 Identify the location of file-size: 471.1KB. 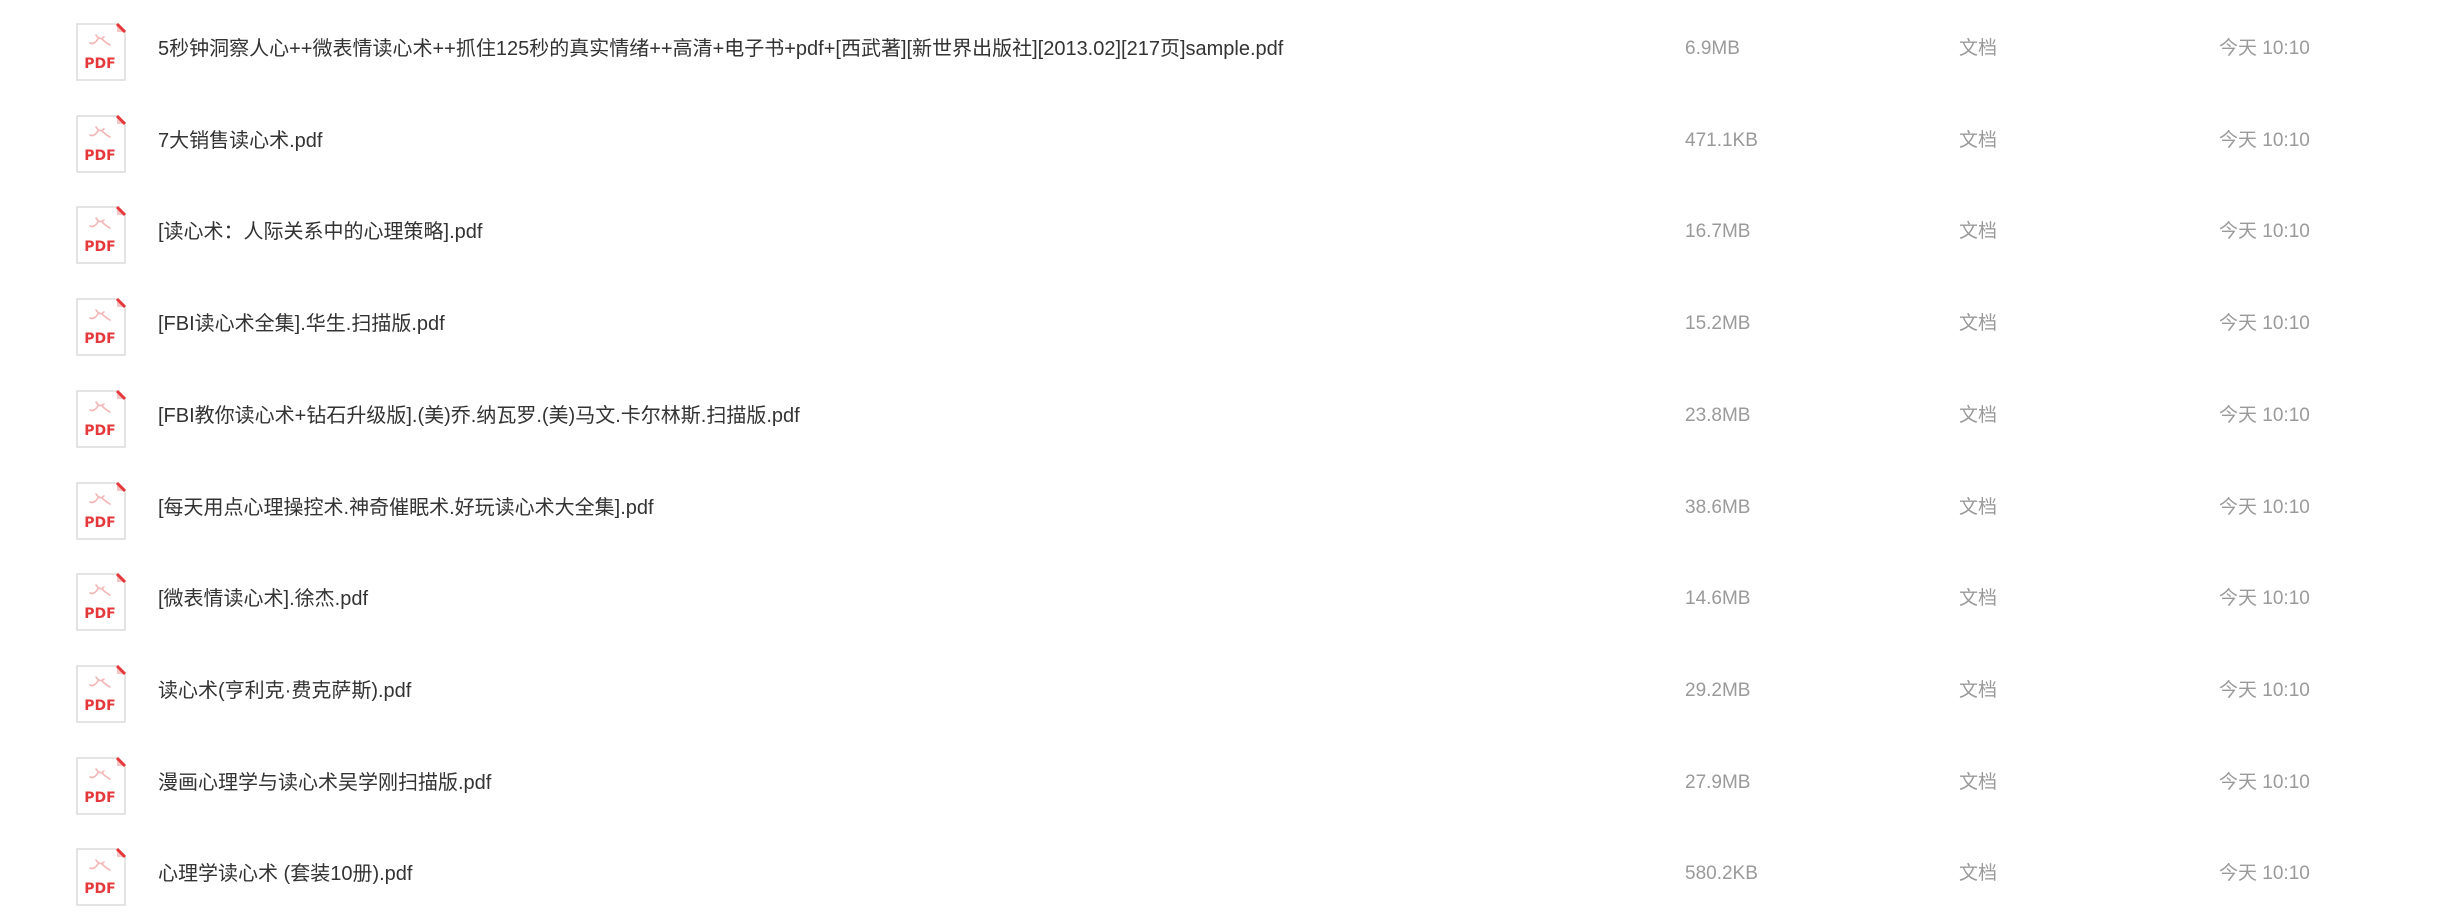
(1721, 140).